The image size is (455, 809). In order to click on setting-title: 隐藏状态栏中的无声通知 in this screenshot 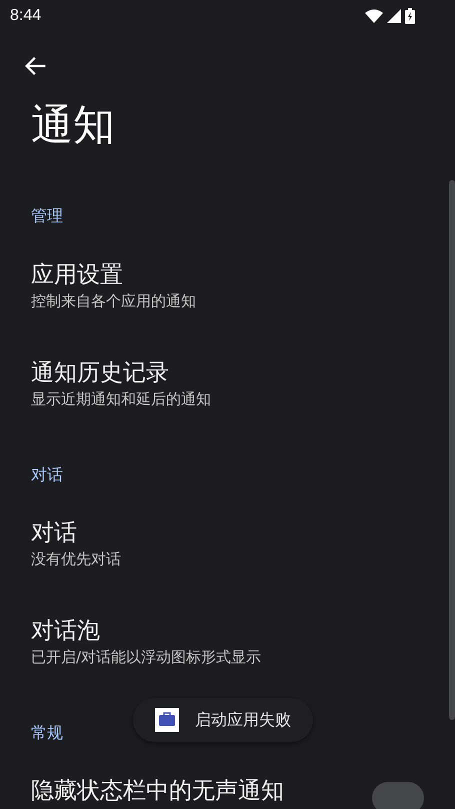, I will do `click(157, 791)`.